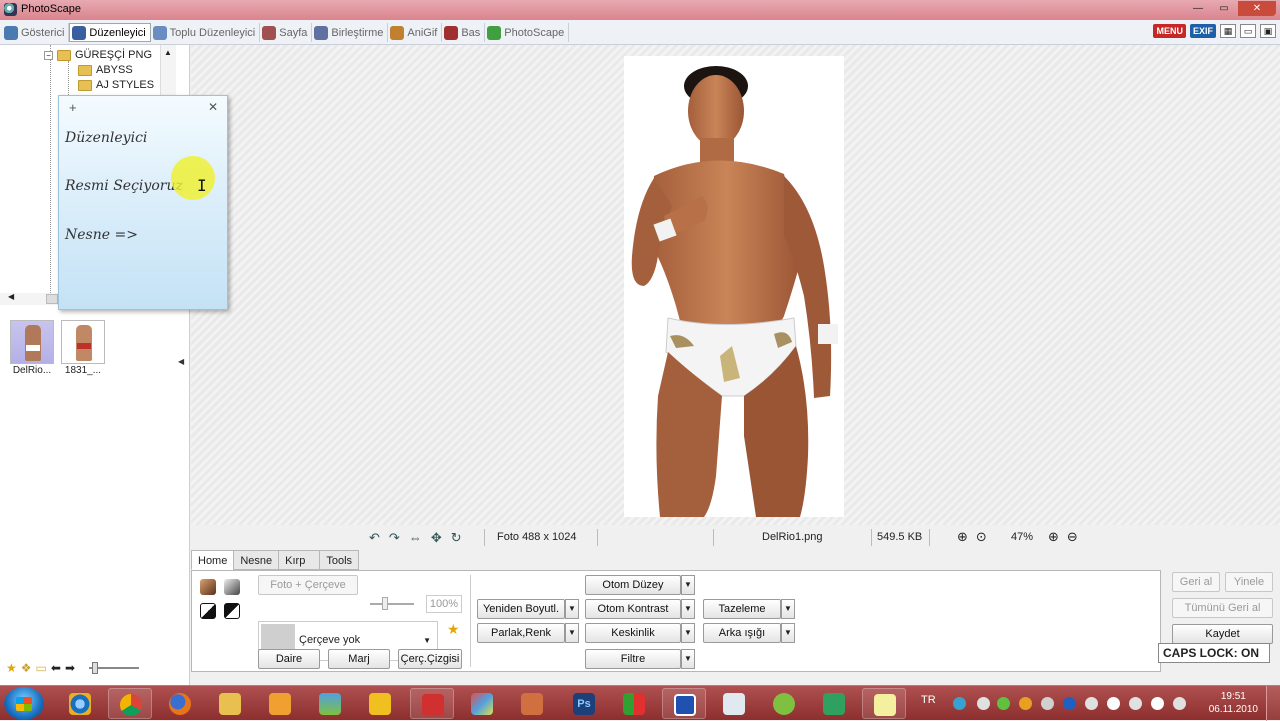  Describe the element at coordinates (415, 32) in the screenshot. I see `tab-anigif: AniGif` at that location.